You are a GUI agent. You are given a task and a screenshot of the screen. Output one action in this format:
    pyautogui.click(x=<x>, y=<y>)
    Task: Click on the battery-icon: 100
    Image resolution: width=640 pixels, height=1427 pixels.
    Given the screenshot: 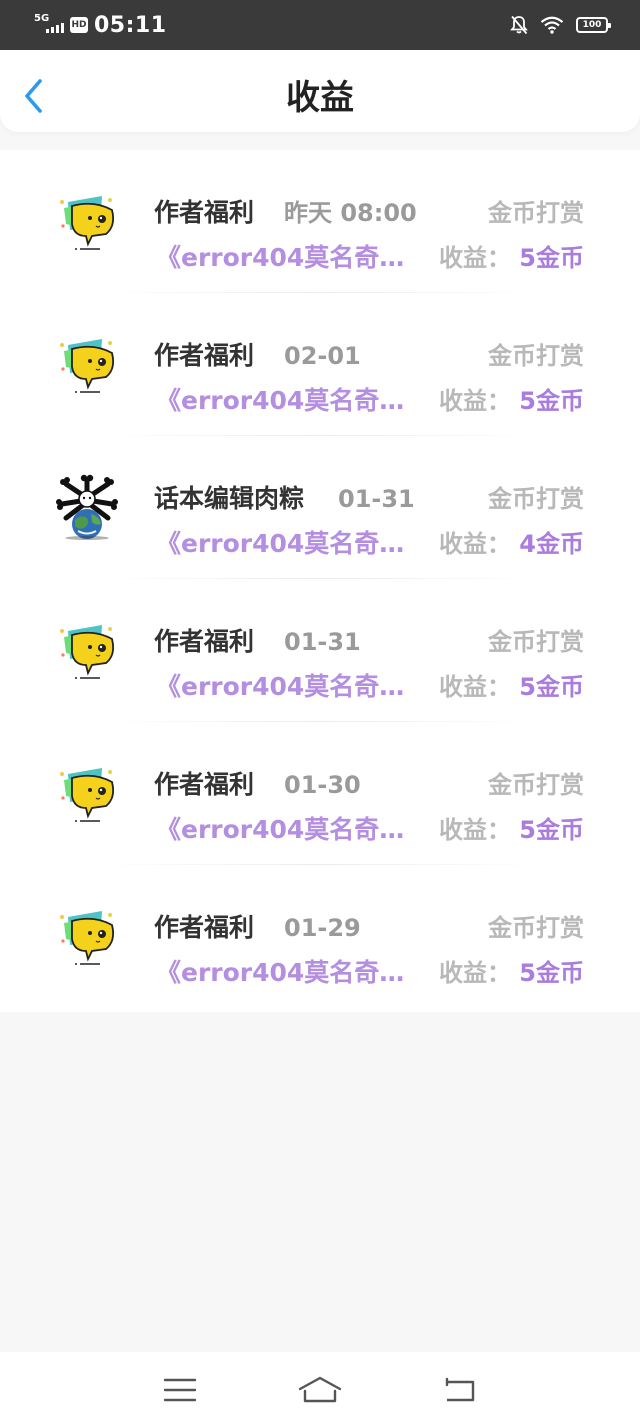 What is the action you would take?
    pyautogui.click(x=593, y=25)
    